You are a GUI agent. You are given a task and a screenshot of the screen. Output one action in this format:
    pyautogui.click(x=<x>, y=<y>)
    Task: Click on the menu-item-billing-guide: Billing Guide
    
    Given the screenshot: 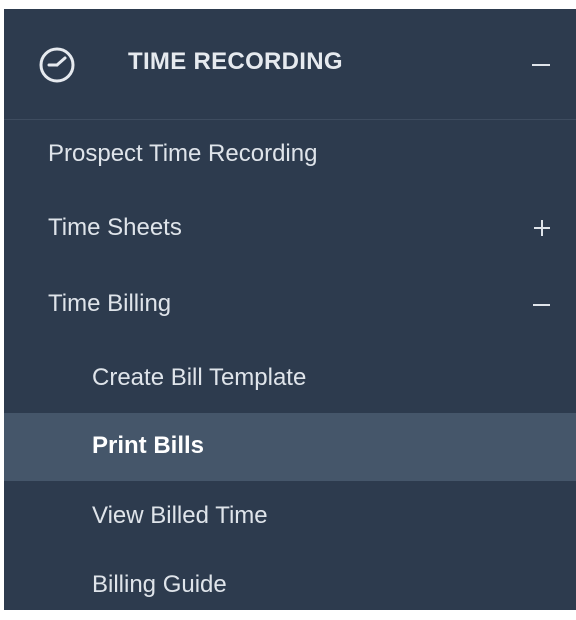 What is the action you would take?
    pyautogui.click(x=290, y=586)
    